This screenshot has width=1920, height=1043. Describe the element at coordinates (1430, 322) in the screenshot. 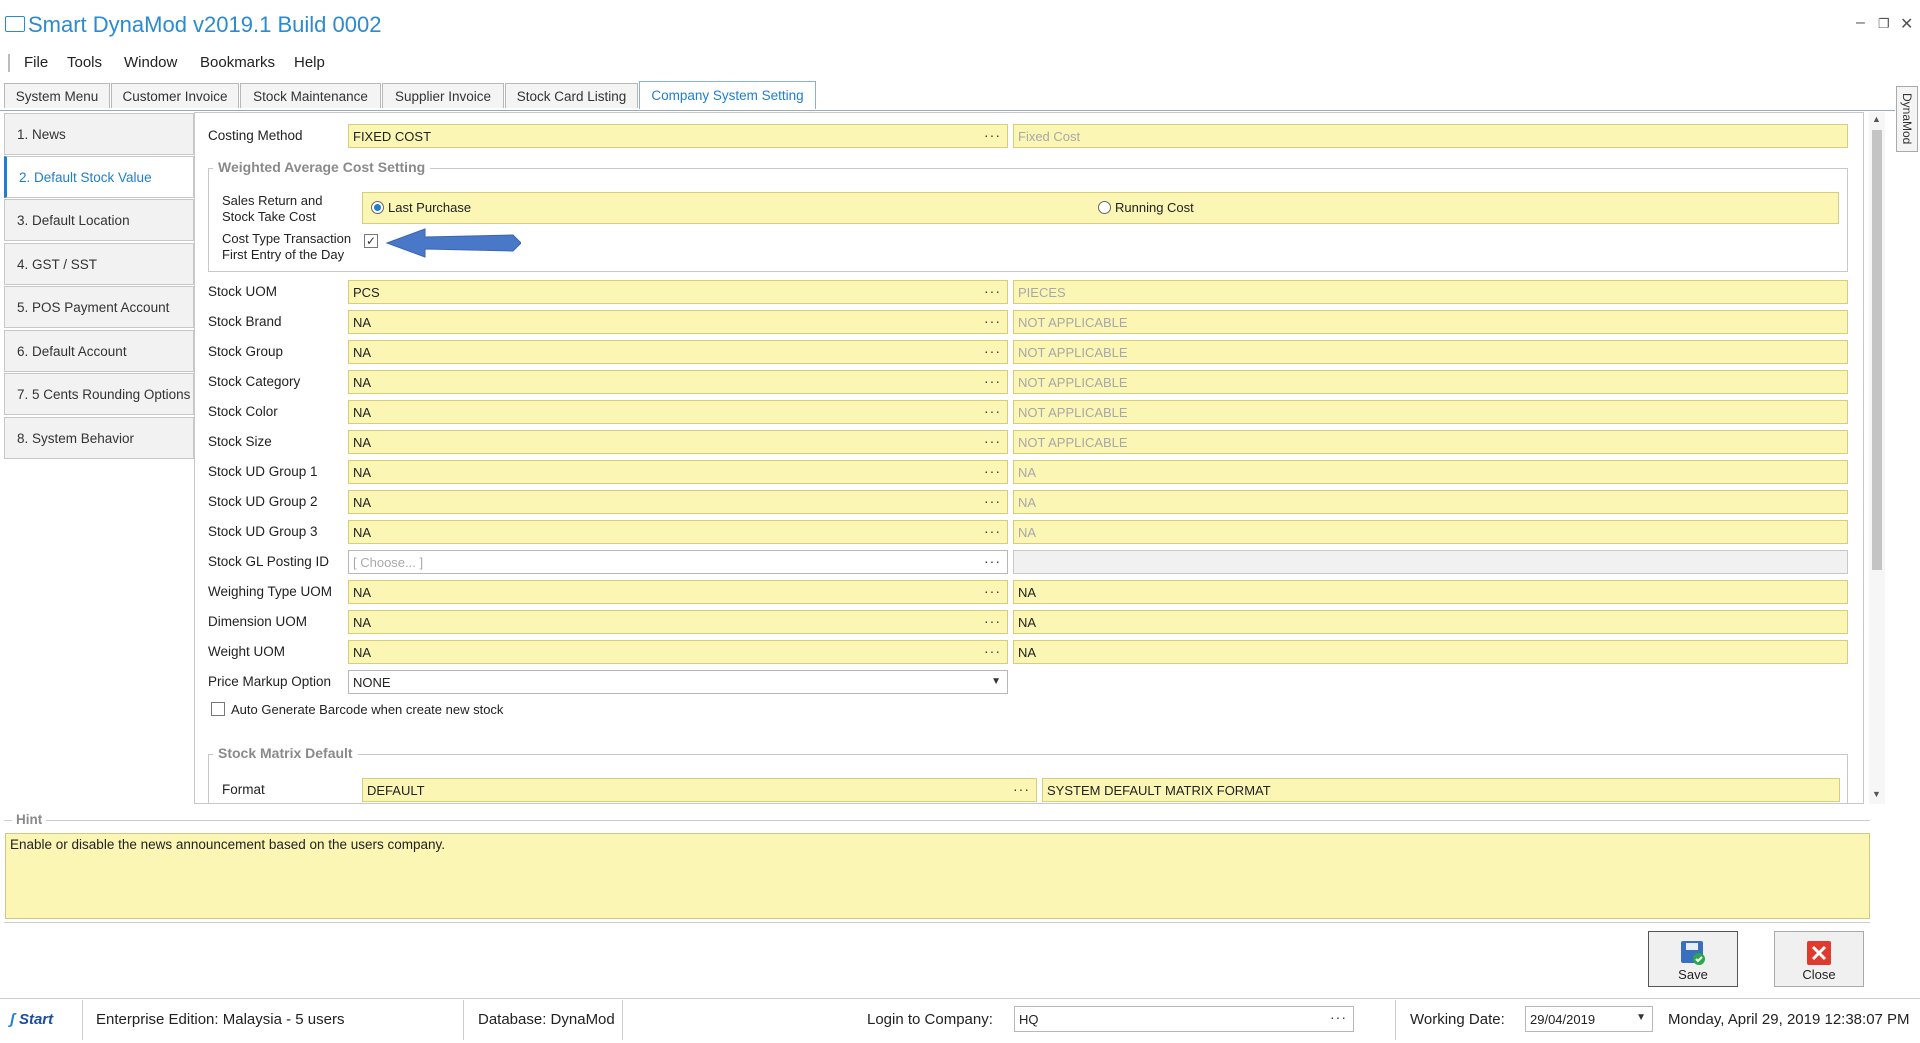

I see `stock-brand-desc: NOT APPLICABLE` at that location.